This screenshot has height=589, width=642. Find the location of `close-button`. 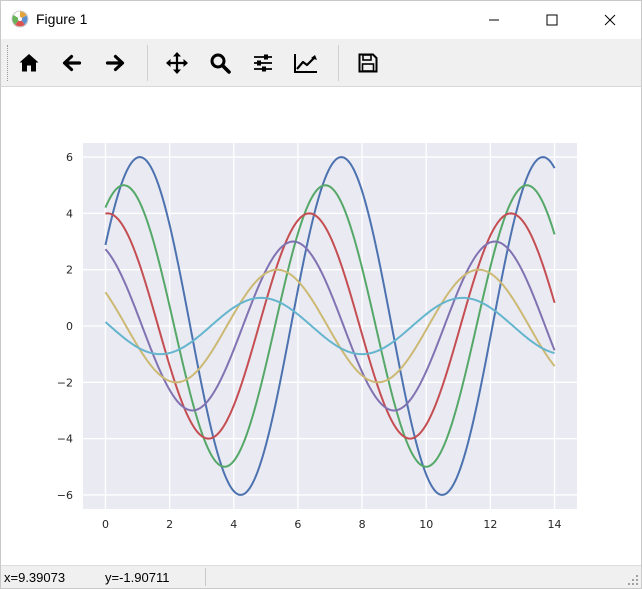

close-button is located at coordinates (610, 20).